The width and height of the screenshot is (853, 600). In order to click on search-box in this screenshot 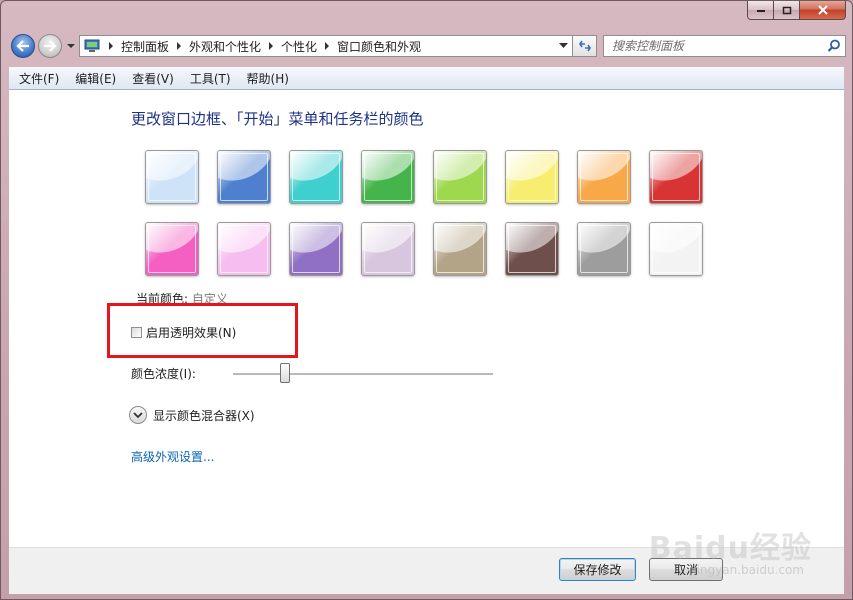, I will do `click(724, 46)`.